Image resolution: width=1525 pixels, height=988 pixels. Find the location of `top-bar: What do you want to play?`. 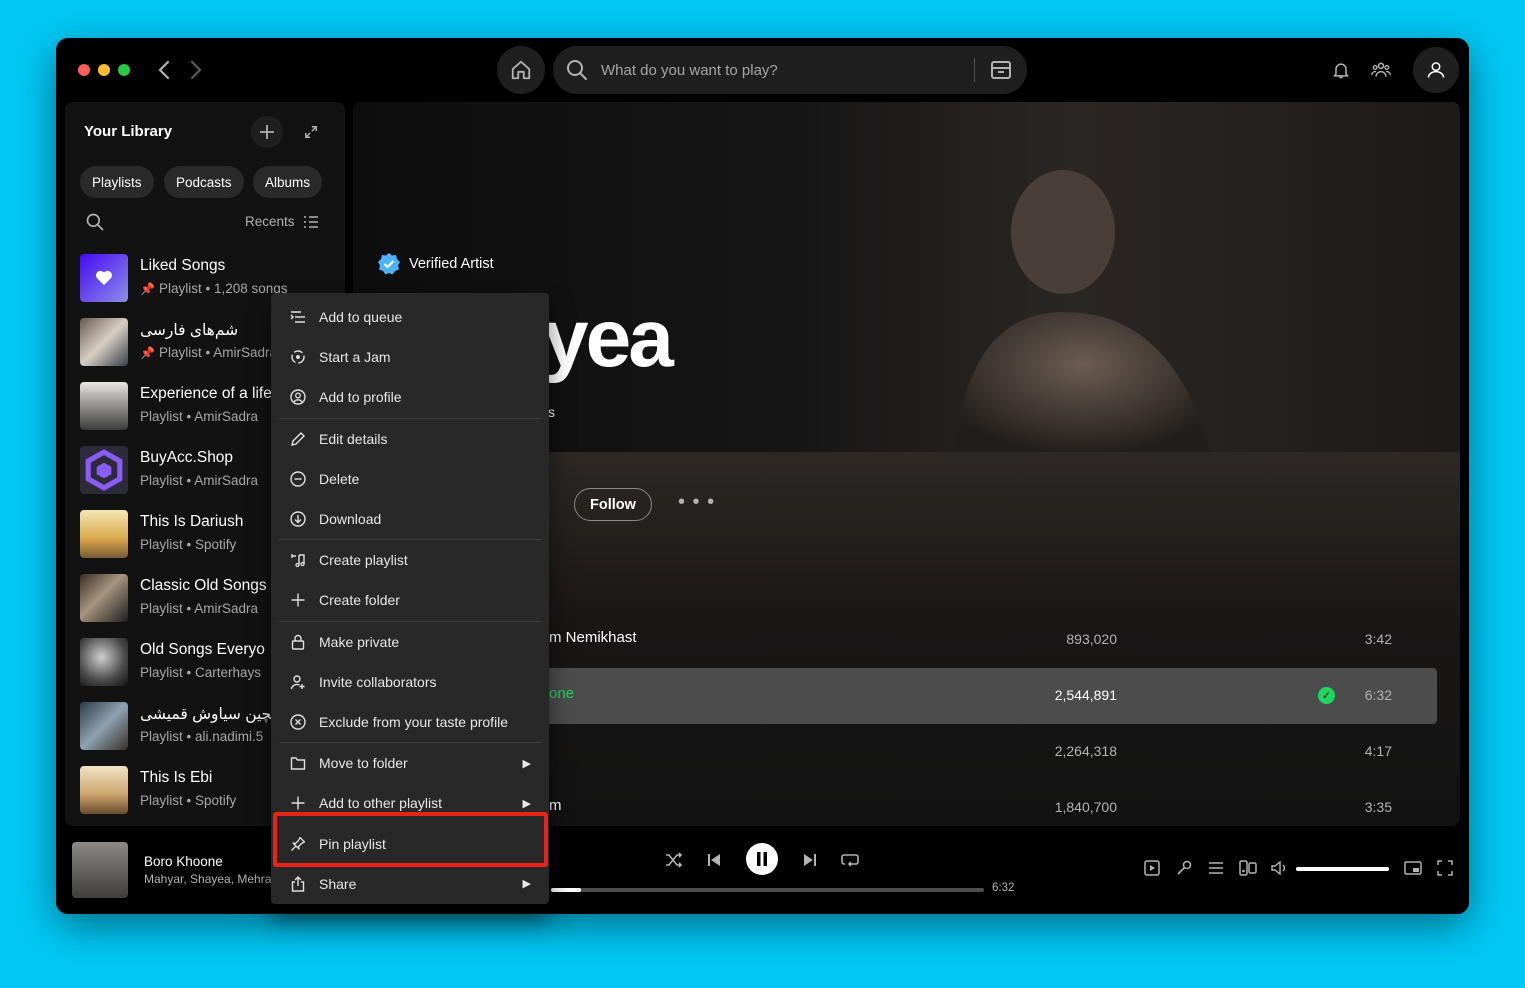

top-bar: What do you want to play? is located at coordinates (762, 70).